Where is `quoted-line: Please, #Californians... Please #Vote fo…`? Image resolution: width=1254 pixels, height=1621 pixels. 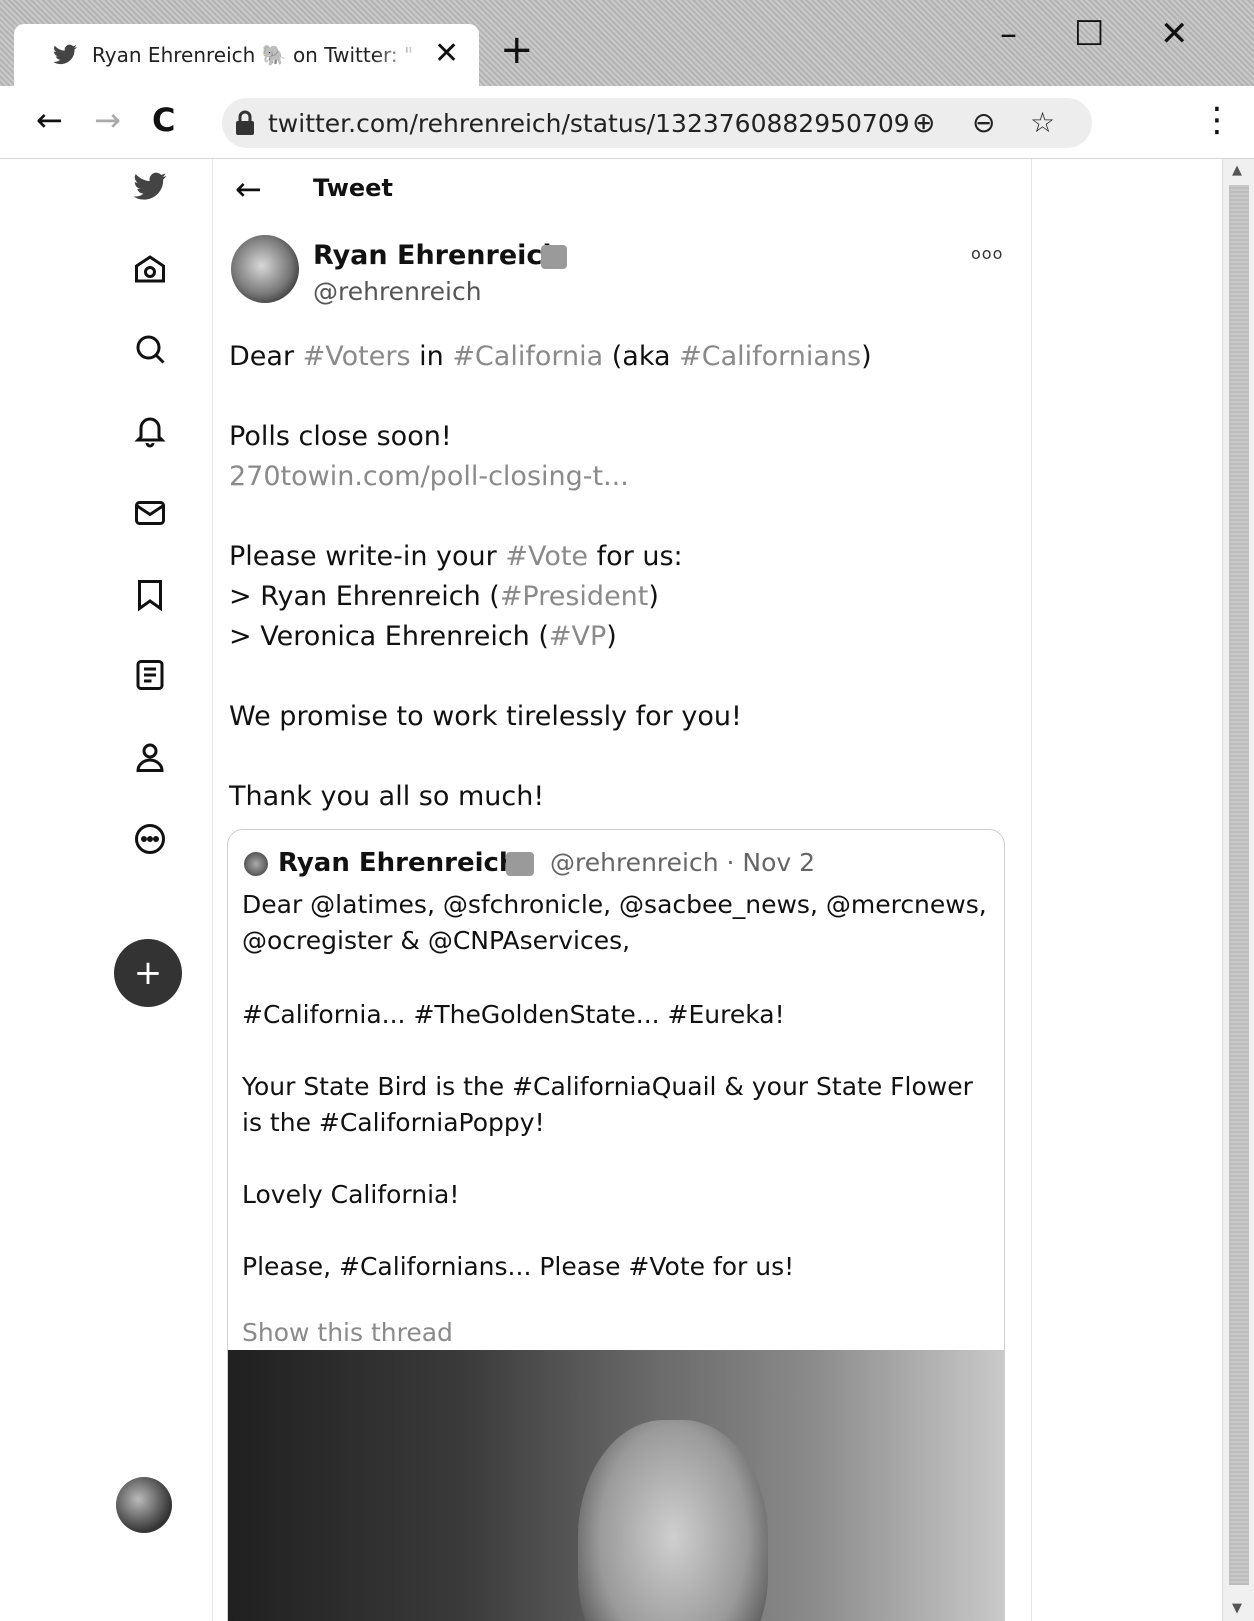 quoted-line: Please, #Californians... Please #Vote fo… is located at coordinates (518, 1266).